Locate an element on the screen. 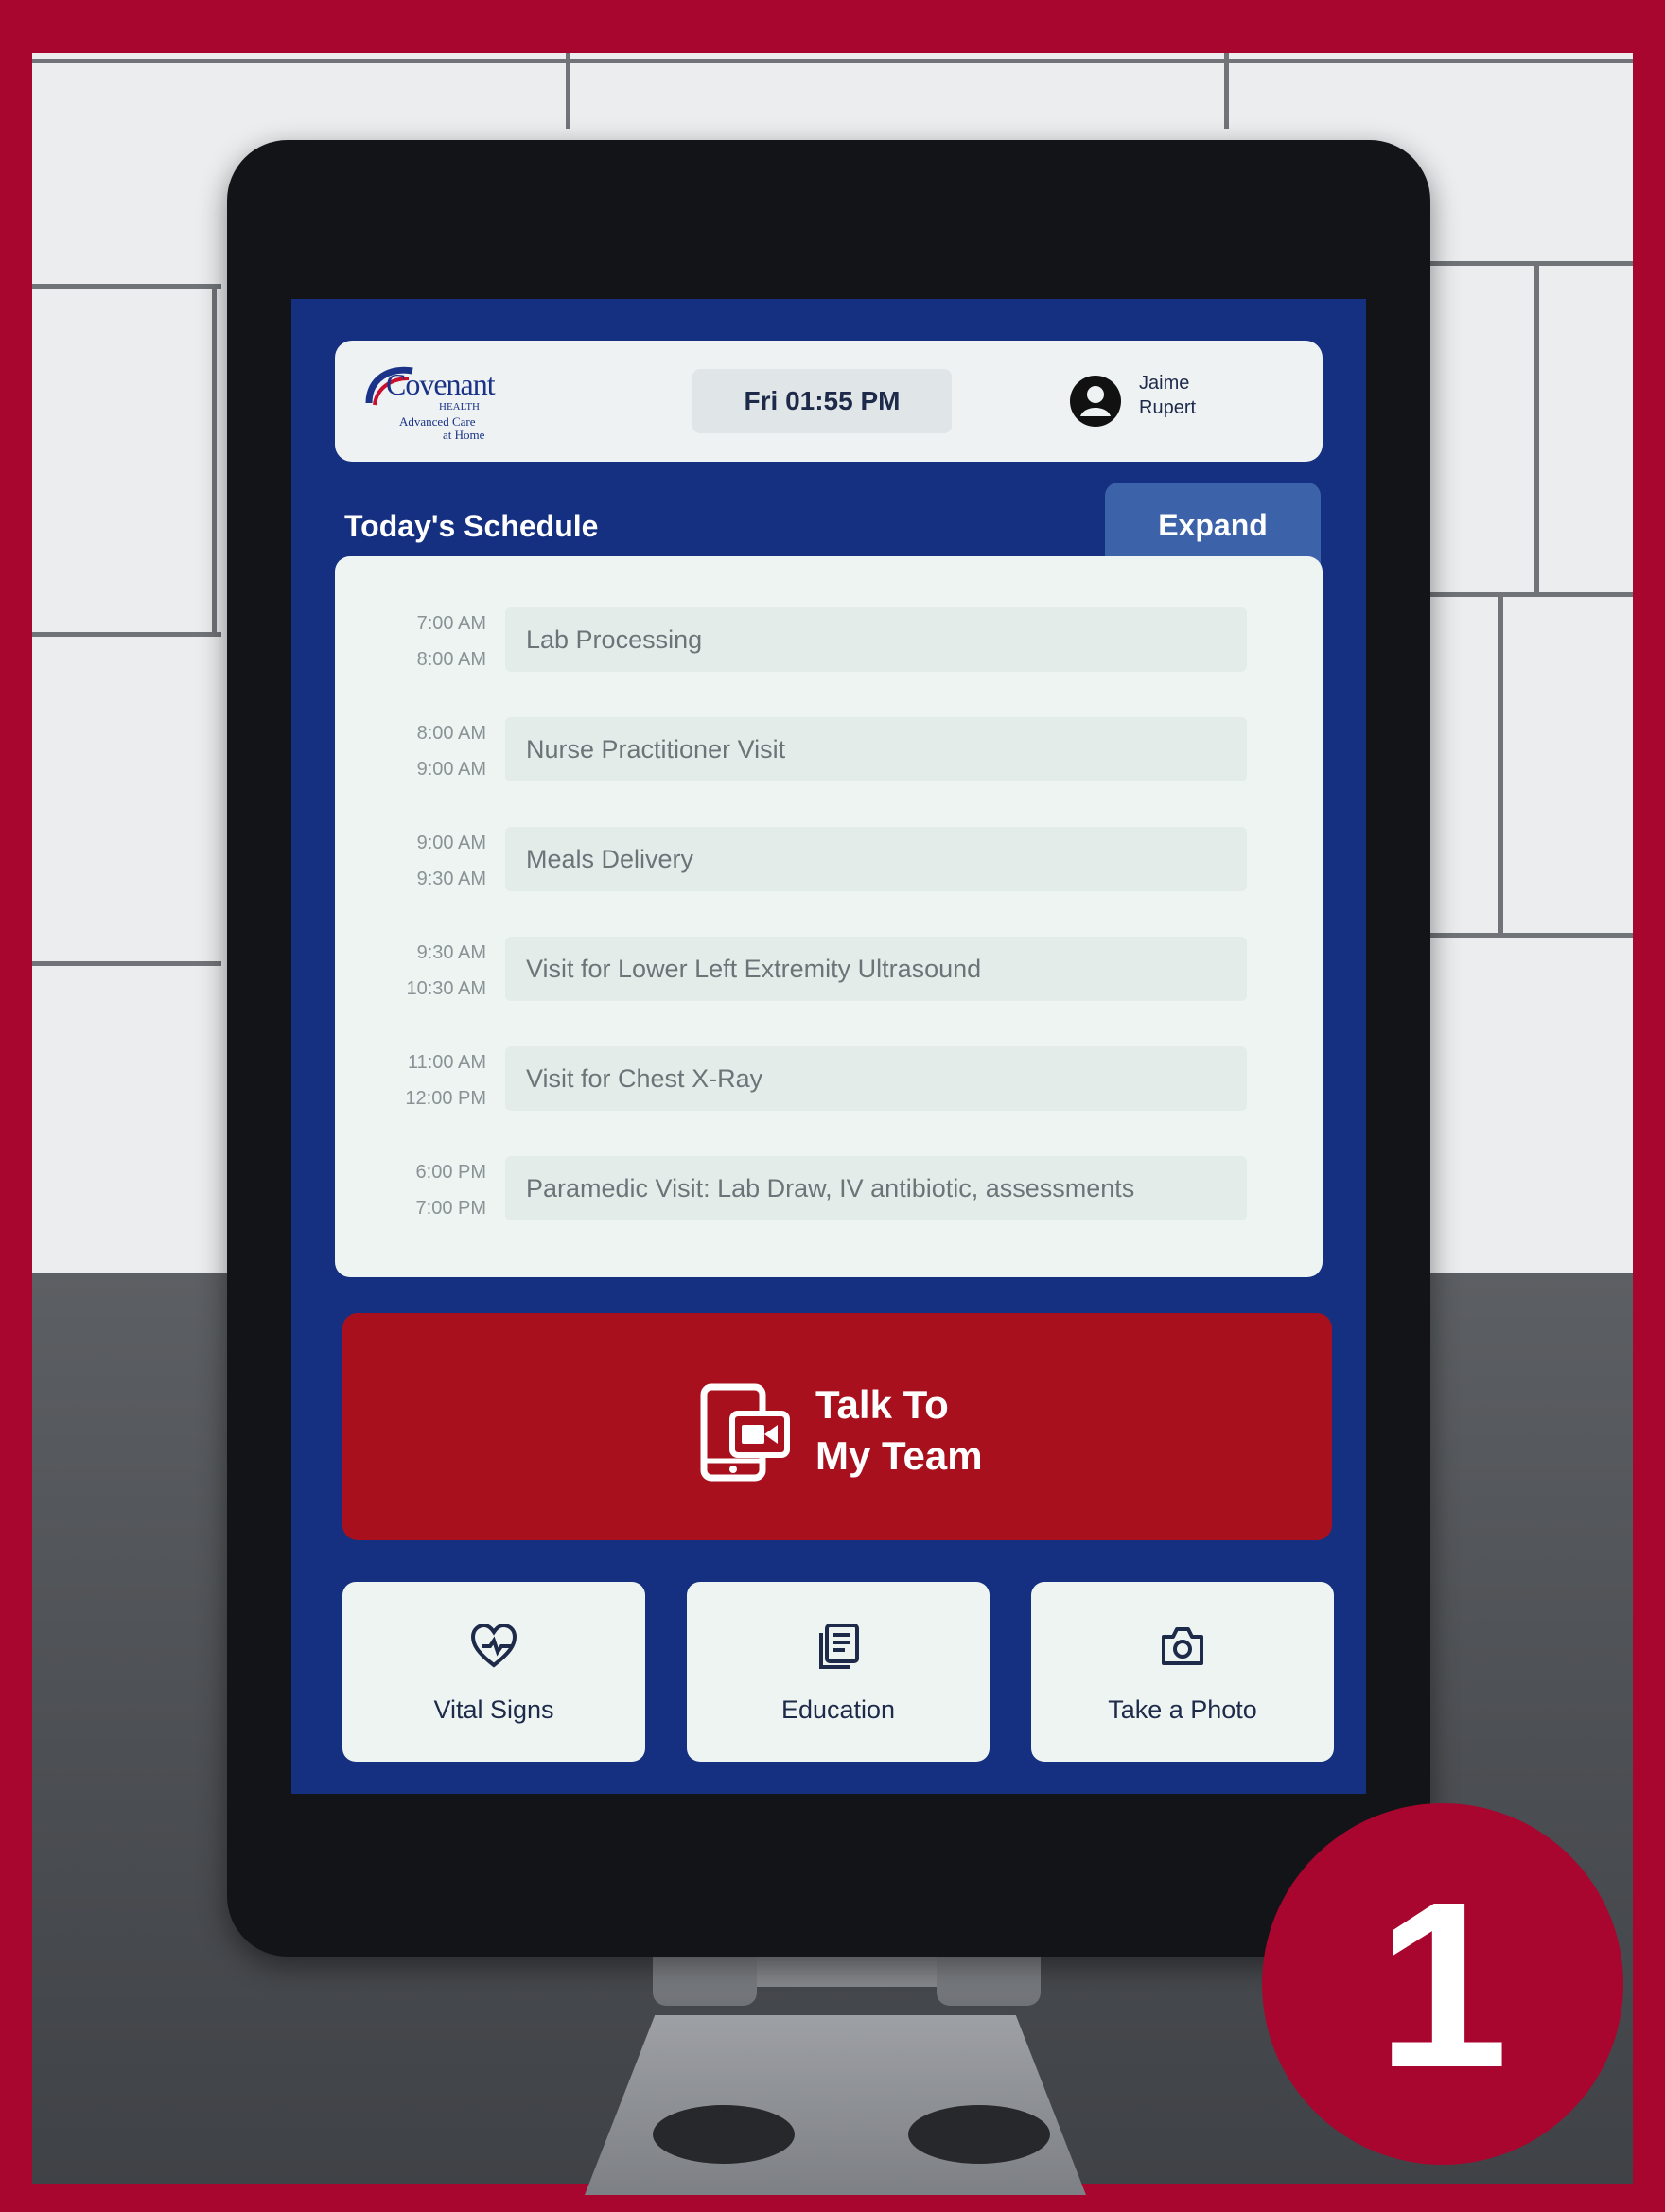  schedule-event: Meals Delivery is located at coordinates (876, 859).